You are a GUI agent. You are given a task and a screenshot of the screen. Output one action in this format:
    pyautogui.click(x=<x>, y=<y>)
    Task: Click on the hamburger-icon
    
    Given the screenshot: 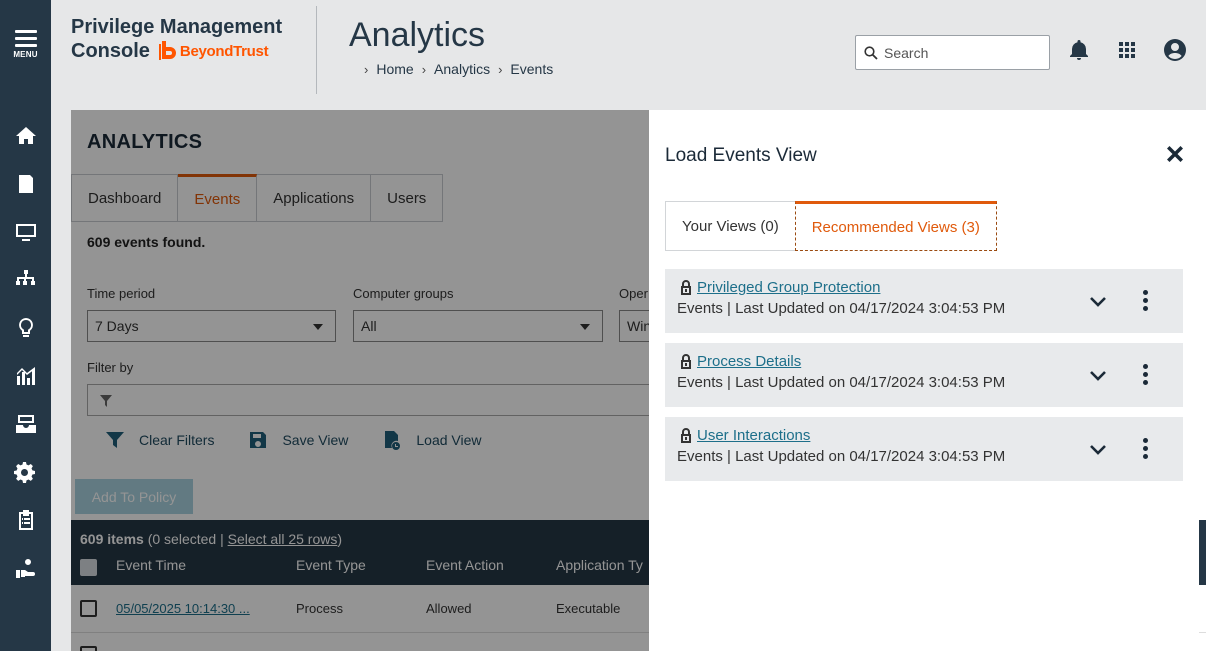 What is the action you would take?
    pyautogui.click(x=25, y=38)
    